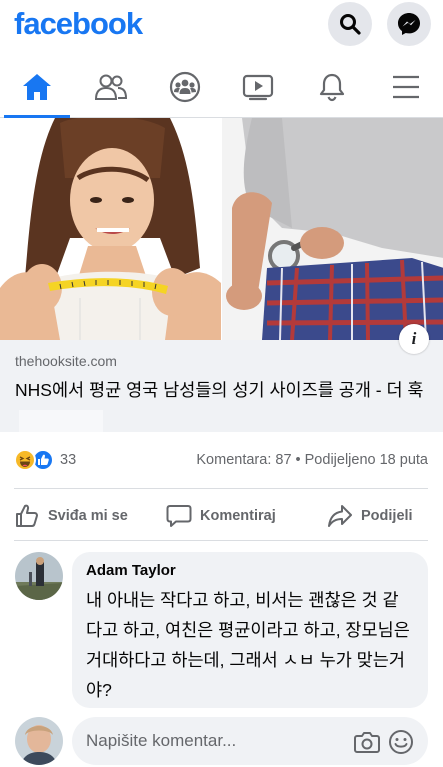 This screenshot has width=443, height=767. Describe the element at coordinates (39, 576) in the screenshot. I see `commenter-avatar` at that location.